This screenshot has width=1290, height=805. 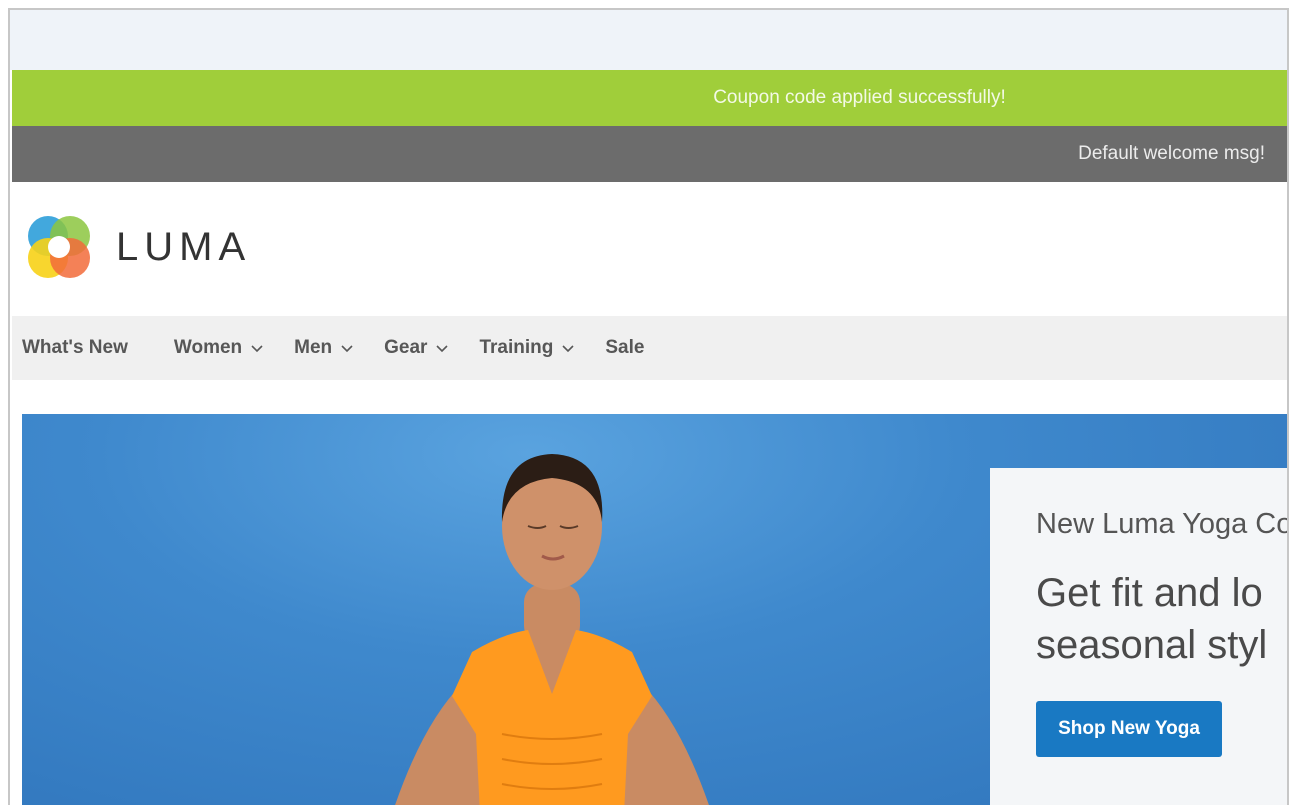 I want to click on logo-link: LUMA, so click(x=137, y=247).